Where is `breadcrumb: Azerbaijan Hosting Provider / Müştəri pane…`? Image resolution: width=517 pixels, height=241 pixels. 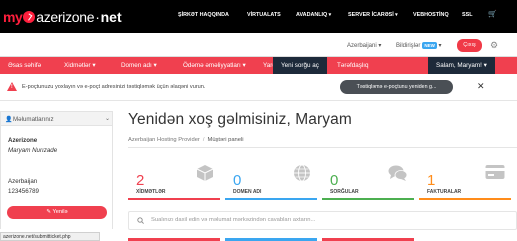
breadcrumb: Azerbaijan Hosting Provider / Müştəri pane… is located at coordinates (186, 140).